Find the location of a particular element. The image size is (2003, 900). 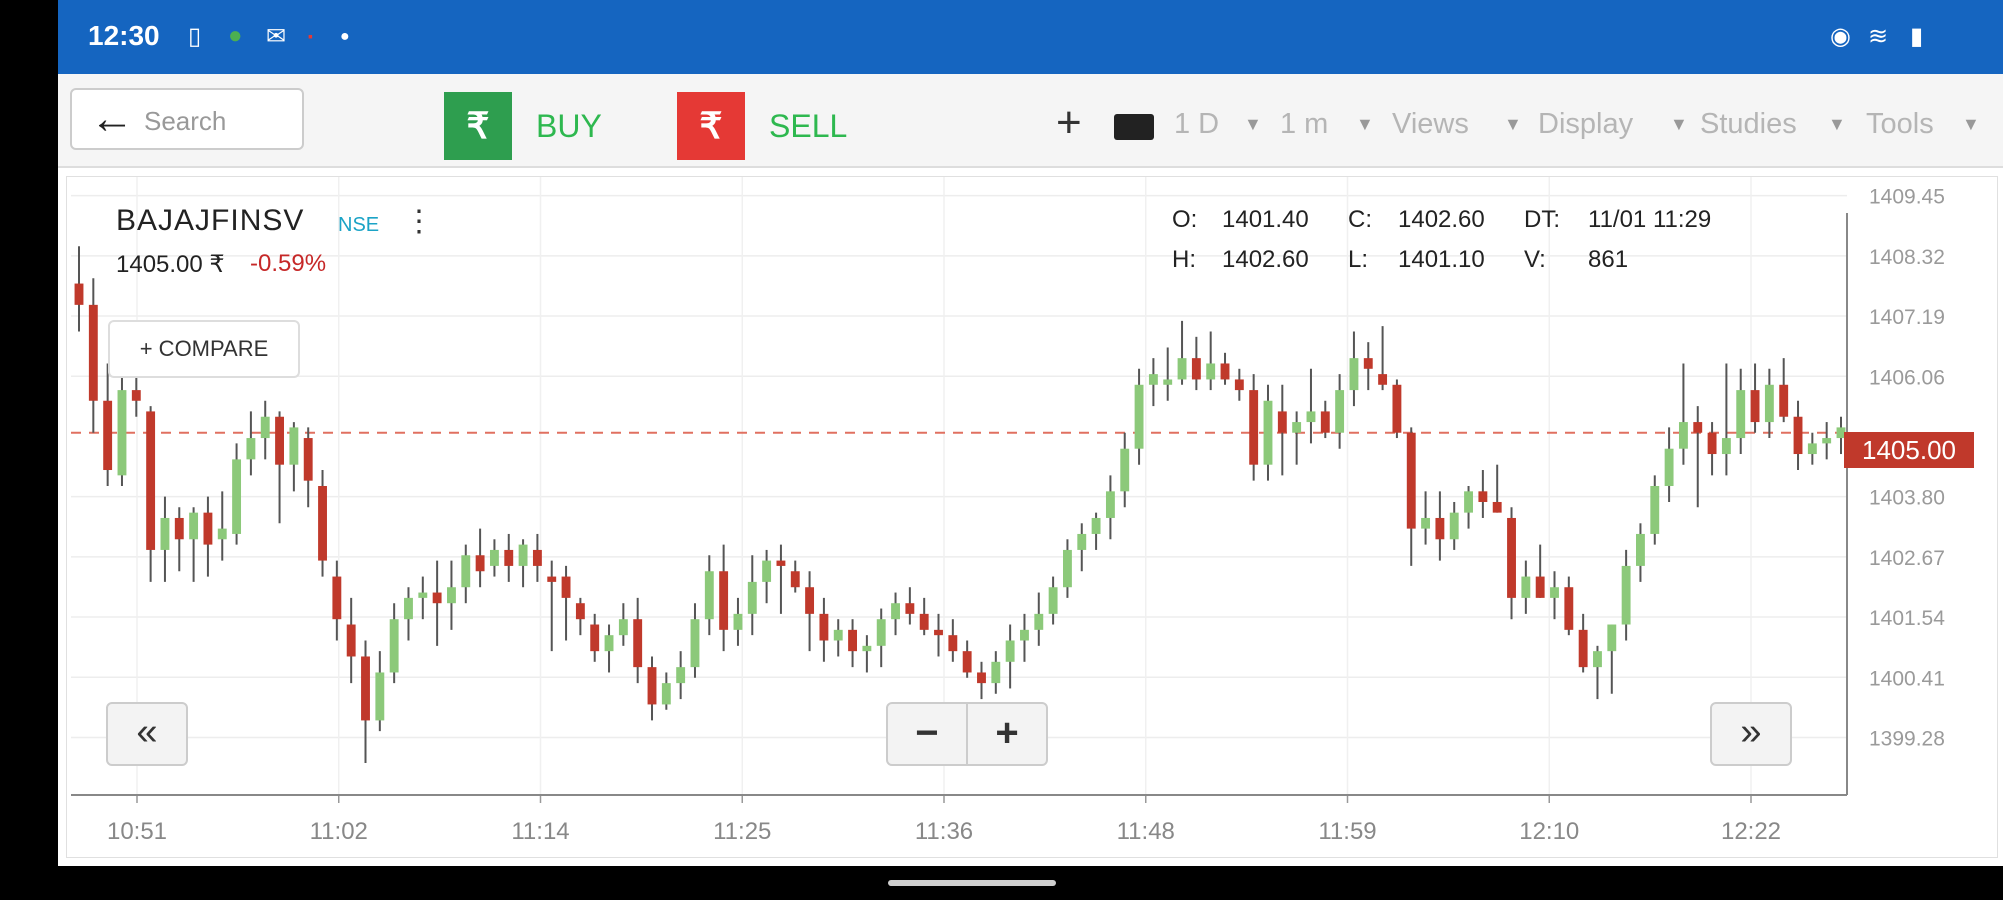

x-tick-label: 11:14 is located at coordinates (540, 831).